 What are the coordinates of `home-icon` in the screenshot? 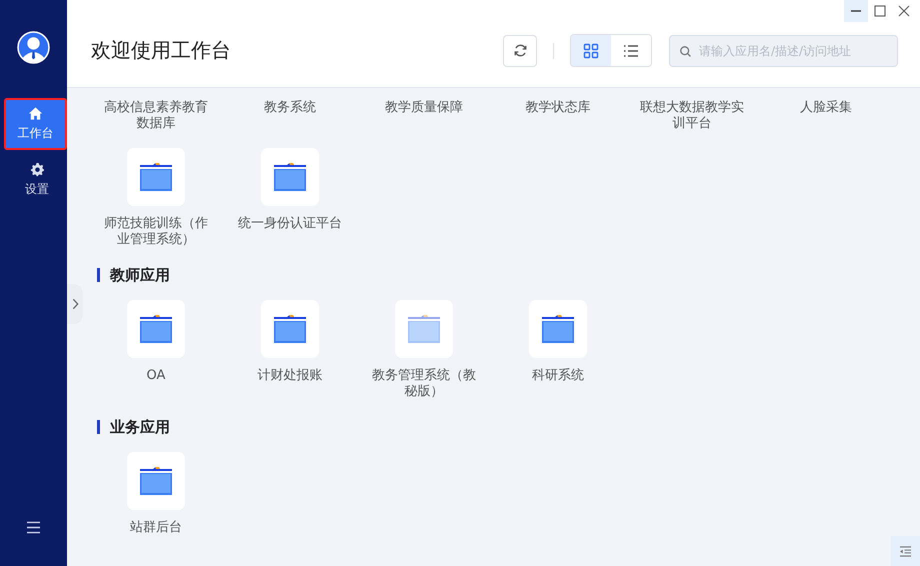 It's located at (35, 113).